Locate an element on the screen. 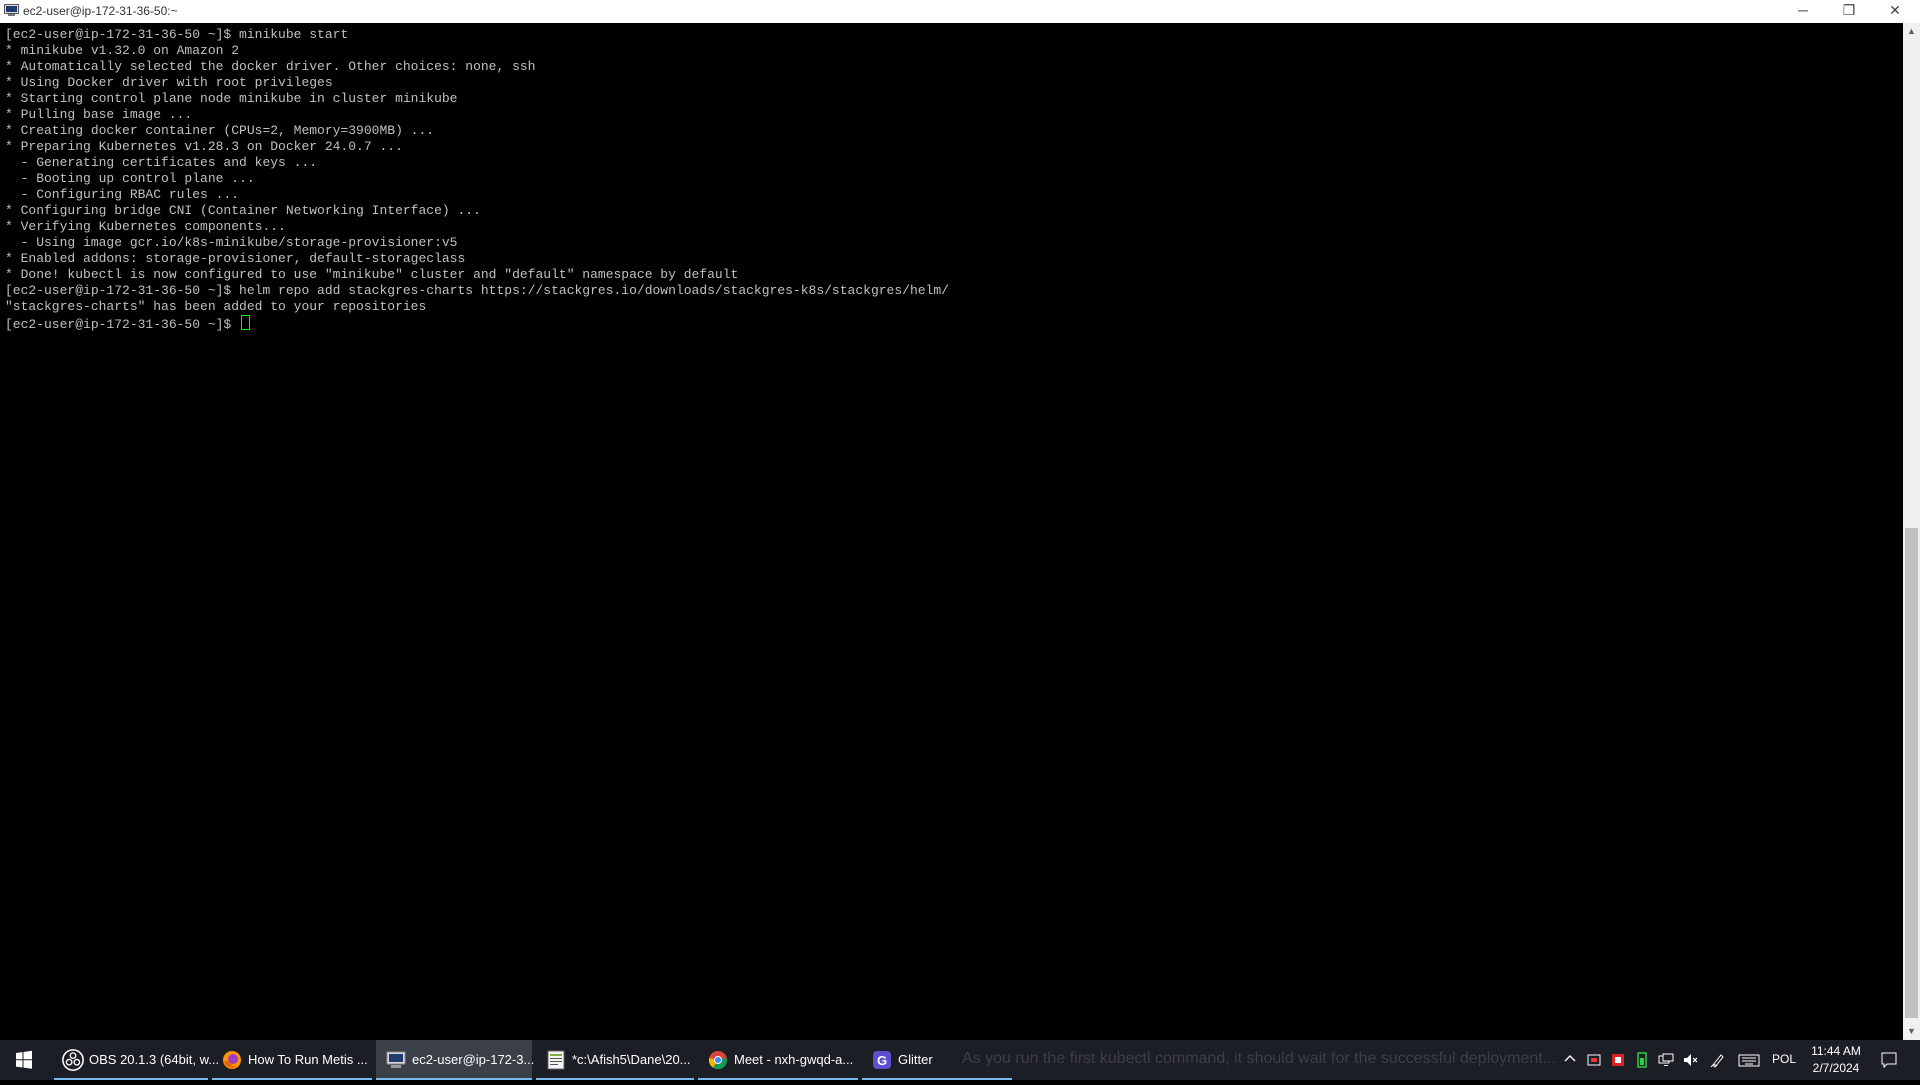 The image size is (1920, 1085). minimize-button: ─ is located at coordinates (1803, 11).